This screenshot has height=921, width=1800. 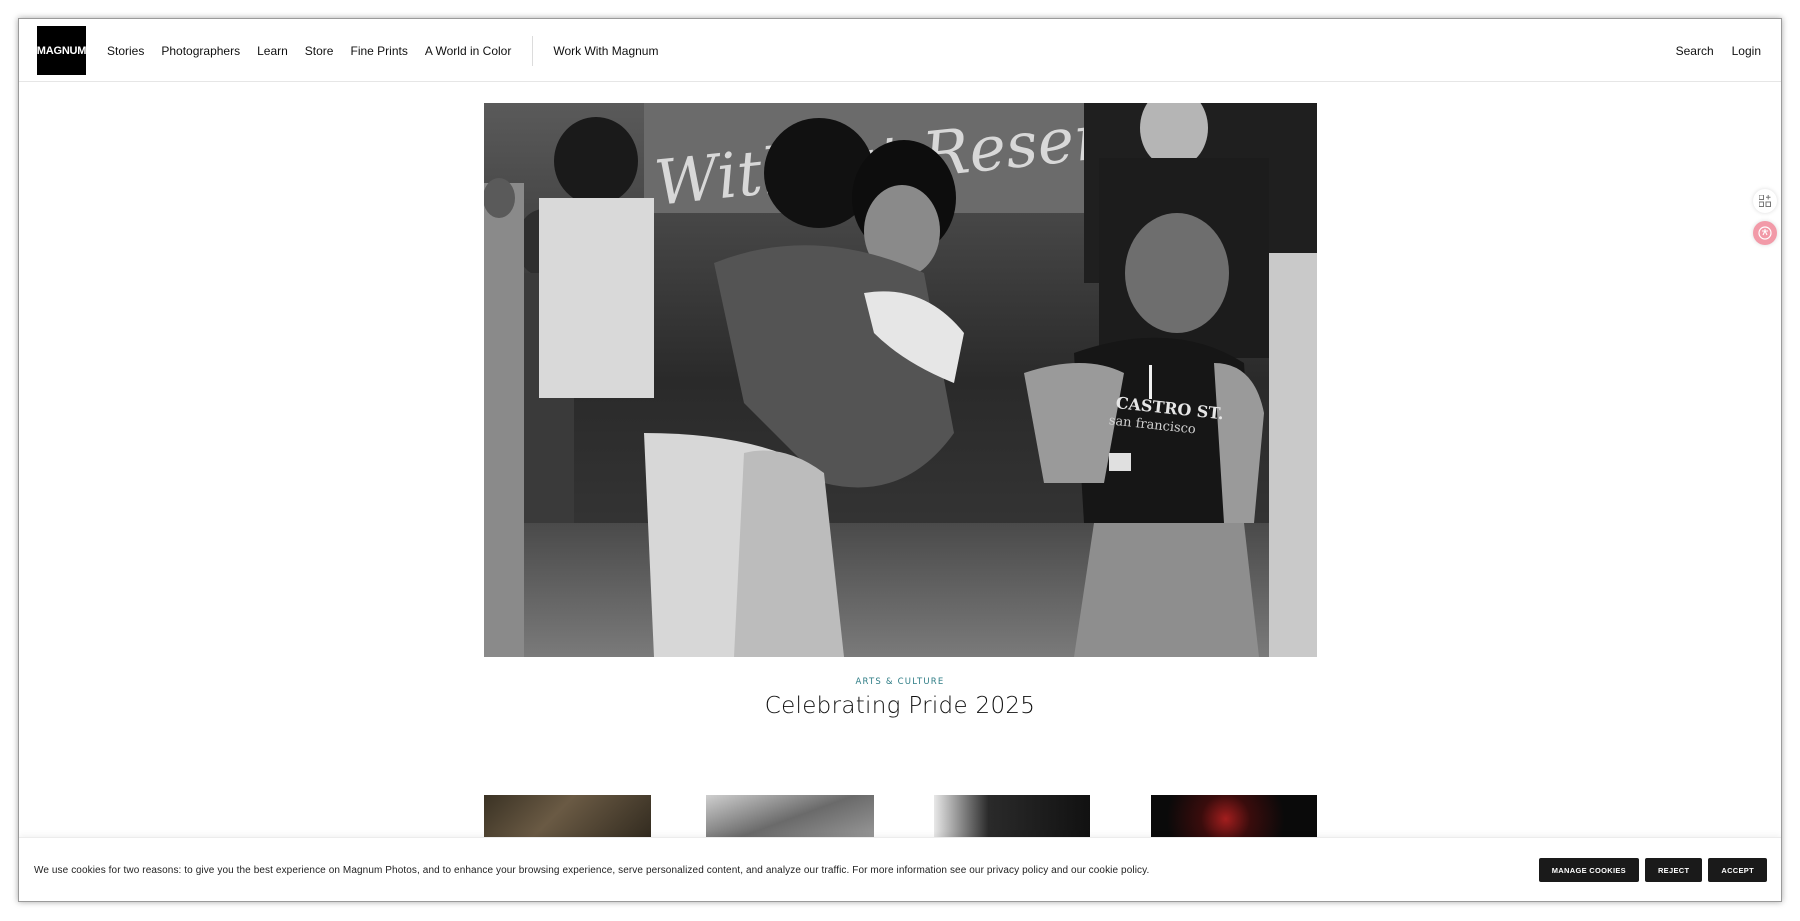 What do you see at coordinates (1737, 870) in the screenshot?
I see `accept-cookies-button: ACCEPT` at bounding box center [1737, 870].